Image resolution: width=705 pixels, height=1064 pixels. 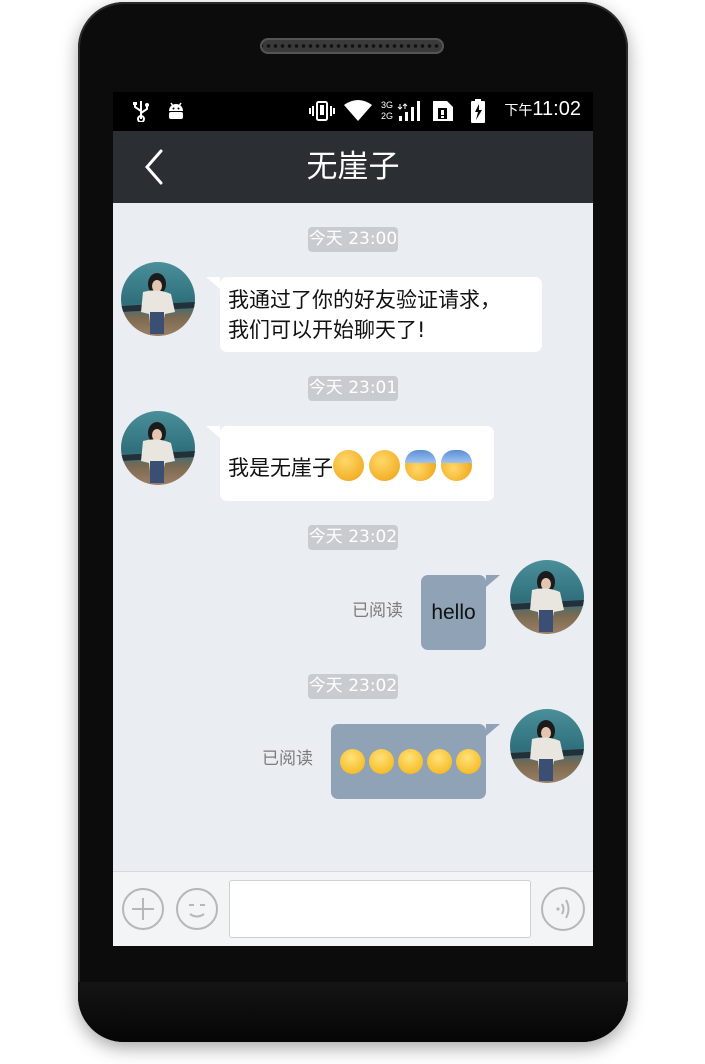 What do you see at coordinates (327, 330) in the screenshot?
I see `message-line: 我们可以开始聊天了!` at bounding box center [327, 330].